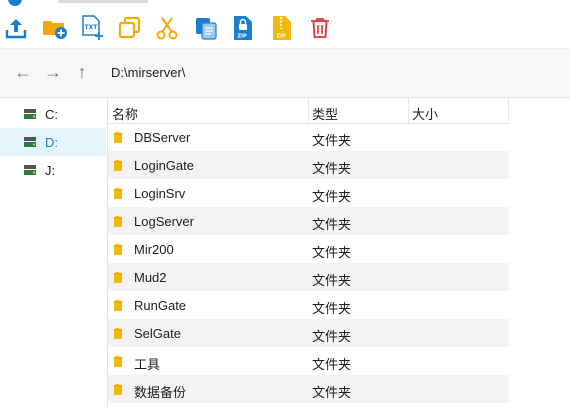 This screenshot has height=407, width=570. What do you see at coordinates (325, 113) in the screenshot?
I see `column-header-type: 类型` at bounding box center [325, 113].